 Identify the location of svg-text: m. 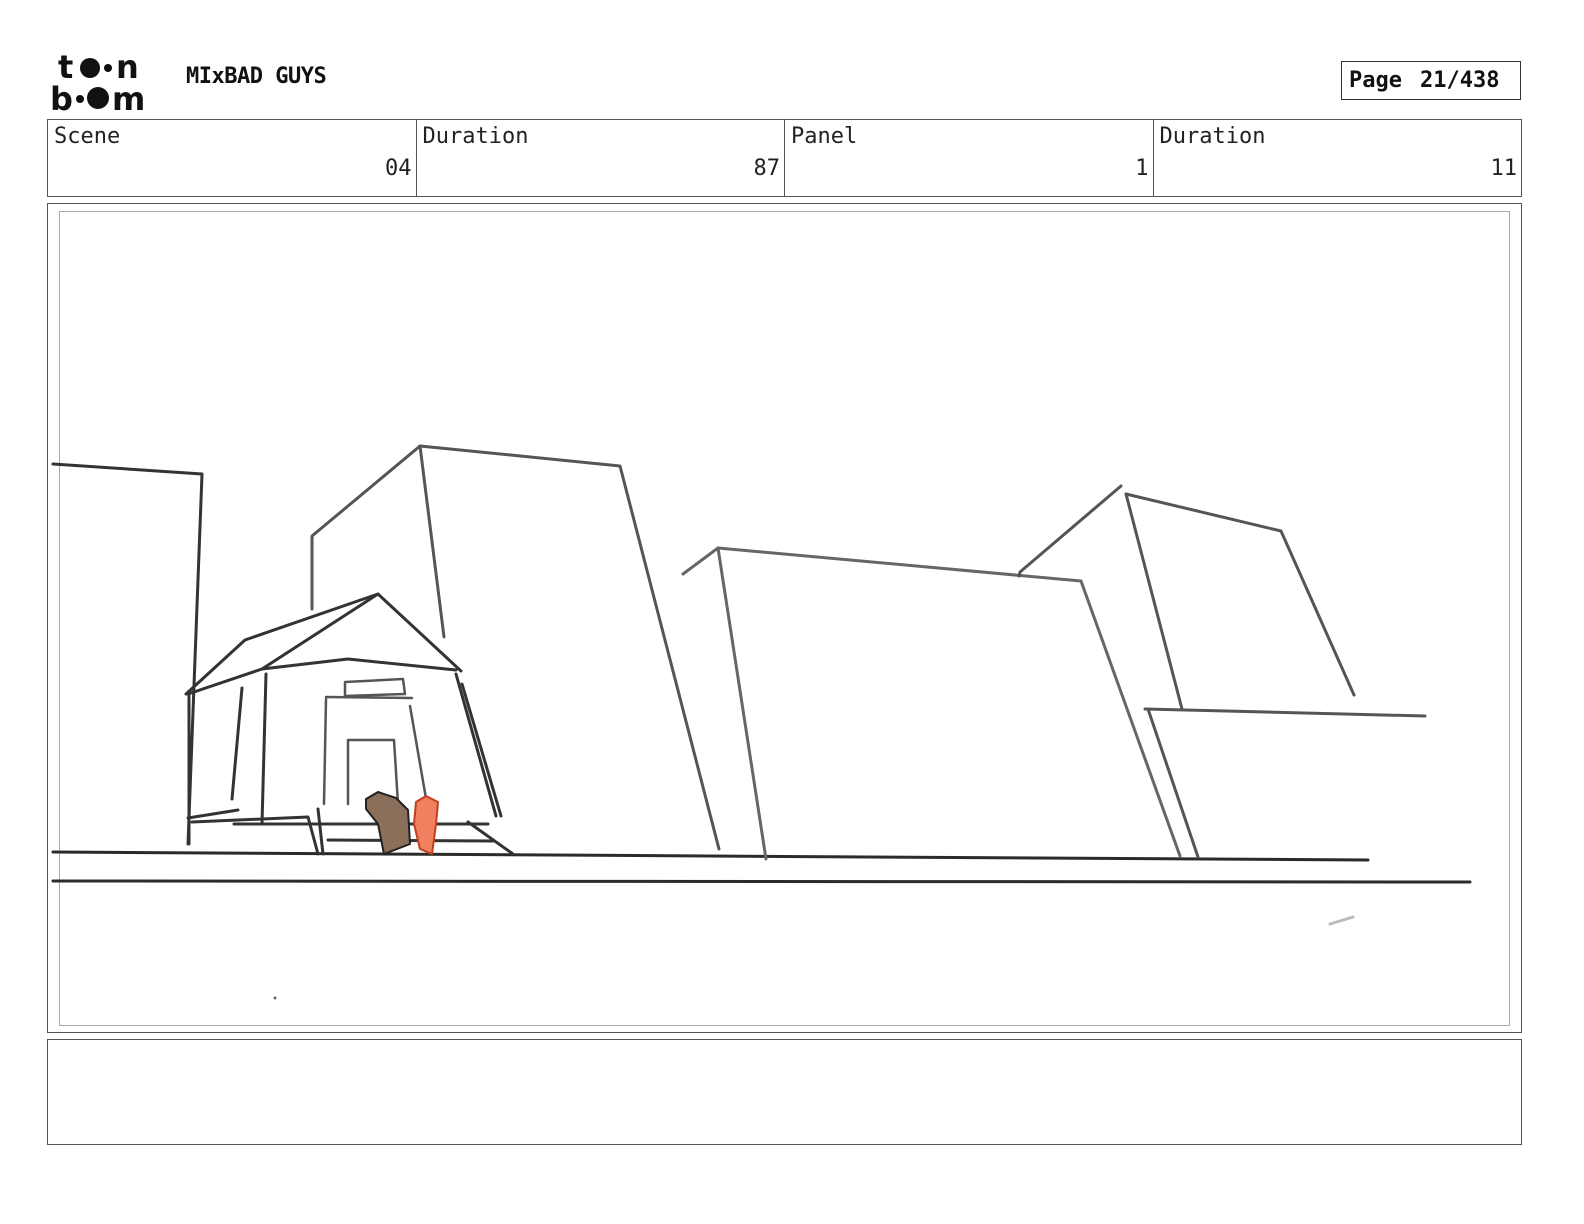
(128, 96).